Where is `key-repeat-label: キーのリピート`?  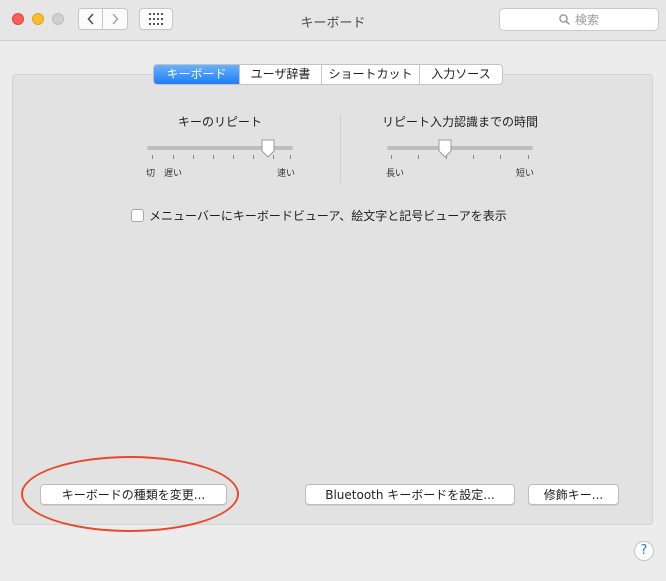 key-repeat-label: キーのリピート is located at coordinates (219, 122).